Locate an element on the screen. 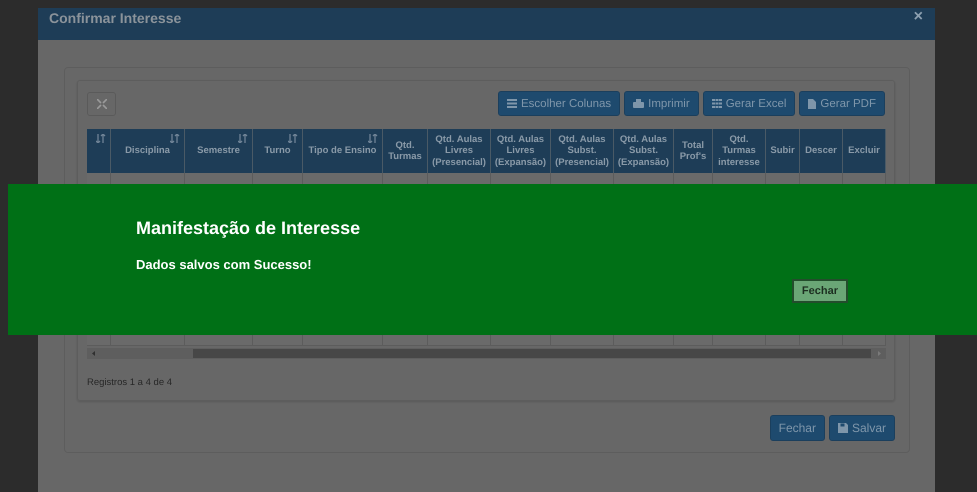 The height and width of the screenshot is (492, 977). column-header: Descer is located at coordinates (821, 151).